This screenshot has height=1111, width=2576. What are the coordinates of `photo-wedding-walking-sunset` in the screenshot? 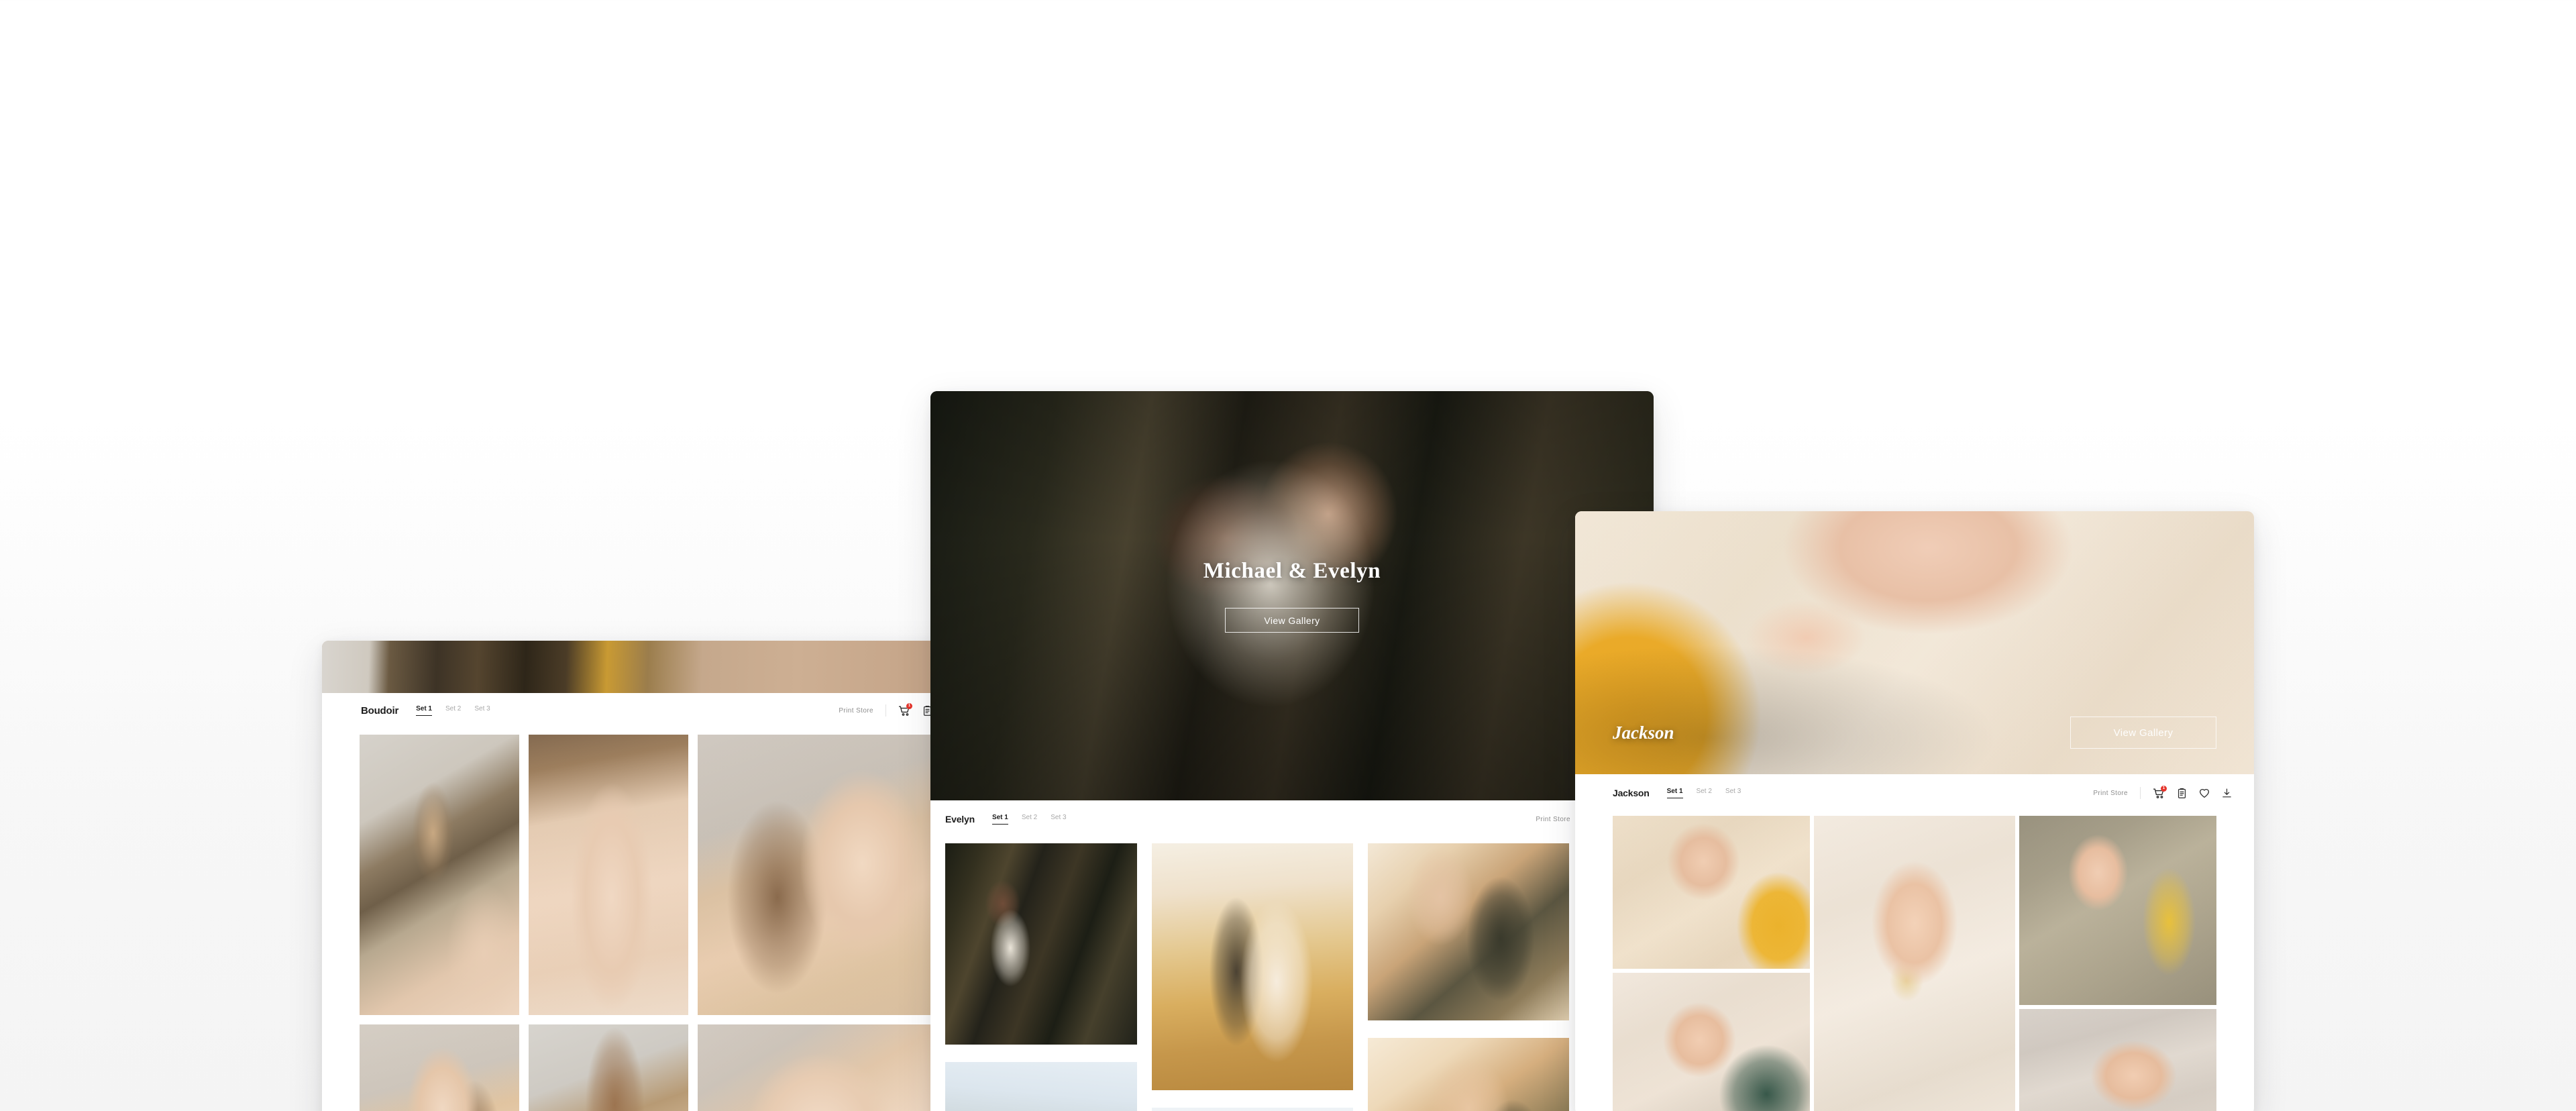 It's located at (1252, 966).